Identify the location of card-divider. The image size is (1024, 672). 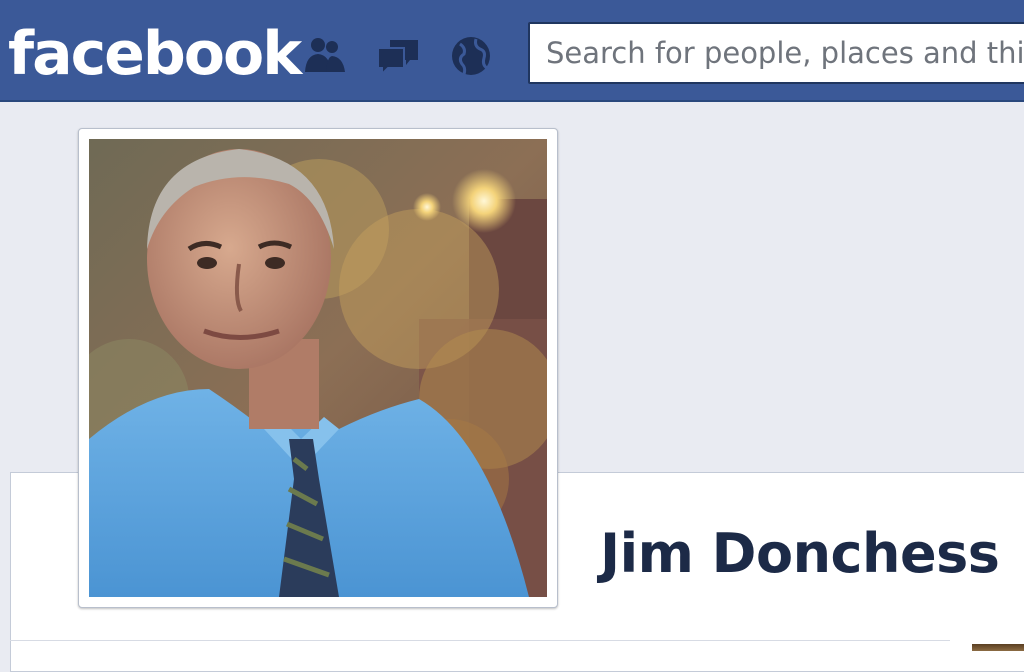
(480, 640).